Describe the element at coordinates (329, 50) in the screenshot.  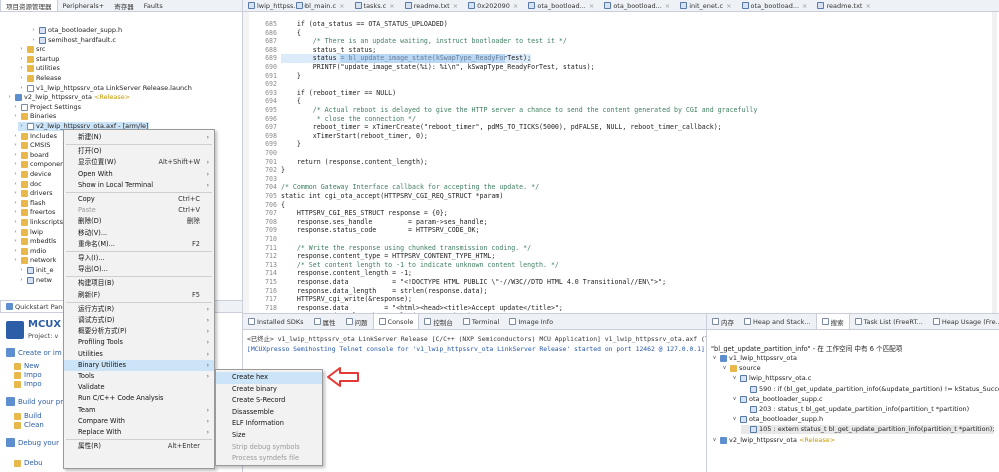
I see `code-line: status_t status;` at that location.